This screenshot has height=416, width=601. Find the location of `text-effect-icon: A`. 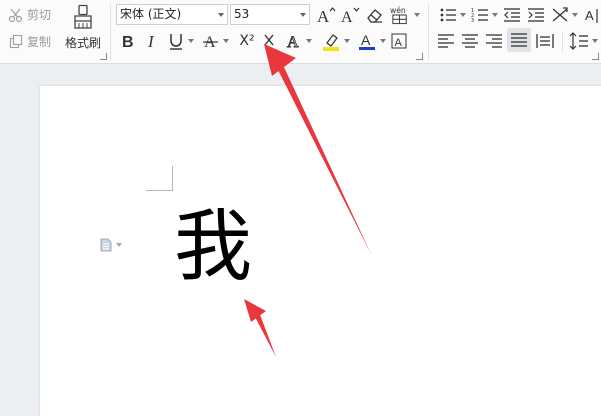

text-effect-icon: A is located at coordinates (292, 42).